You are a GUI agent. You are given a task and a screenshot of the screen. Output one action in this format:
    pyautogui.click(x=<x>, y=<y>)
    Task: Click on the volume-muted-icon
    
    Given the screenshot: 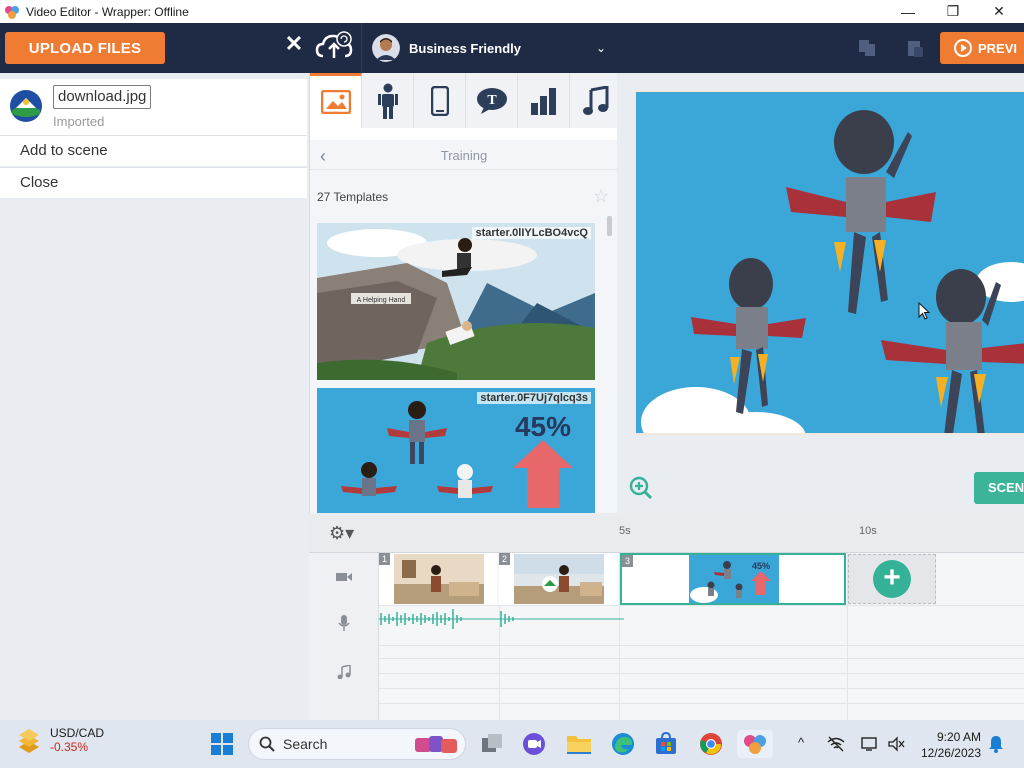 What is the action you would take?
    pyautogui.click(x=896, y=744)
    